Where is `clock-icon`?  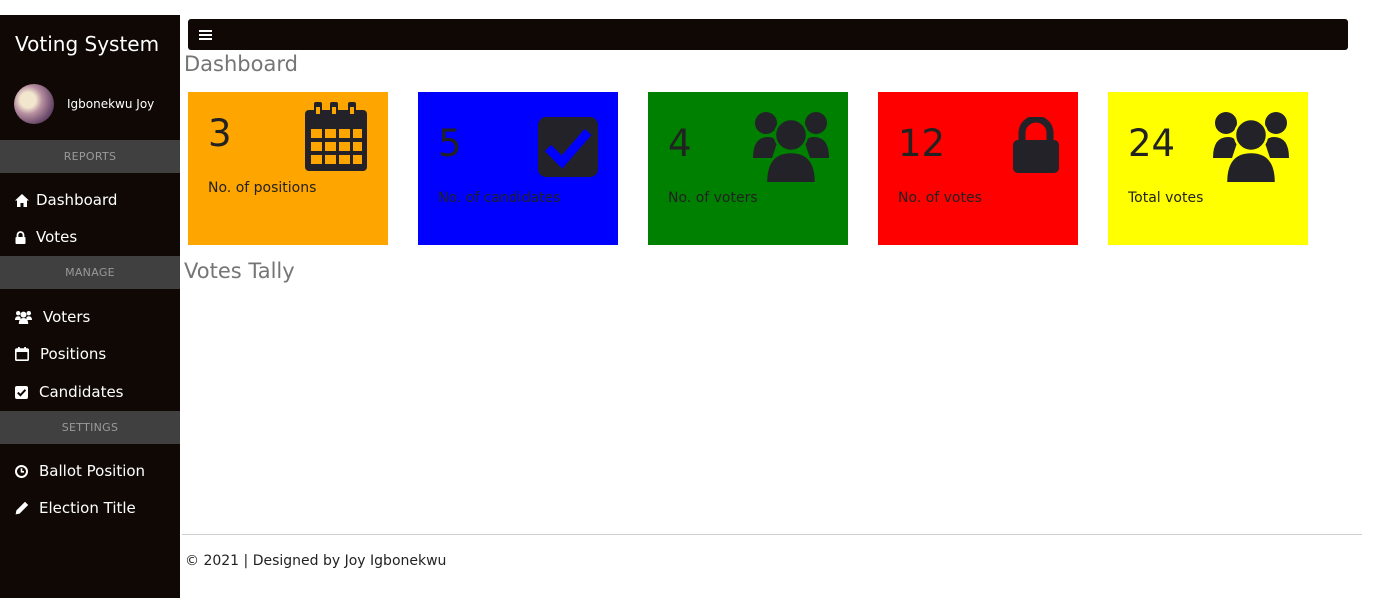 clock-icon is located at coordinates (21, 471).